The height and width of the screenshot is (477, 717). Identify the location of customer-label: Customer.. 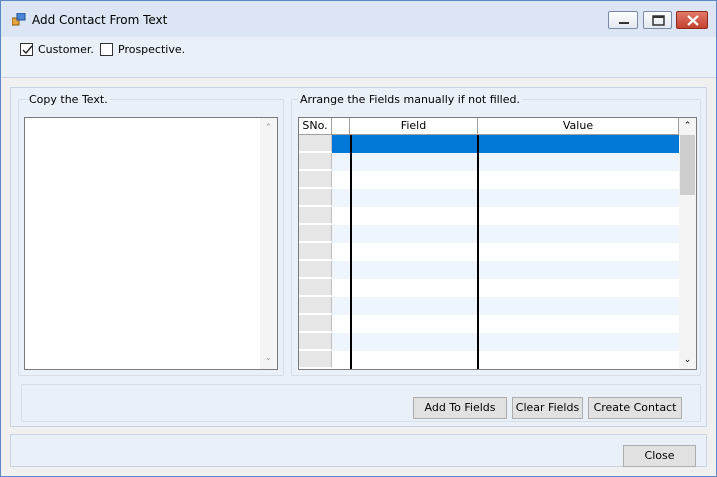
(66, 49).